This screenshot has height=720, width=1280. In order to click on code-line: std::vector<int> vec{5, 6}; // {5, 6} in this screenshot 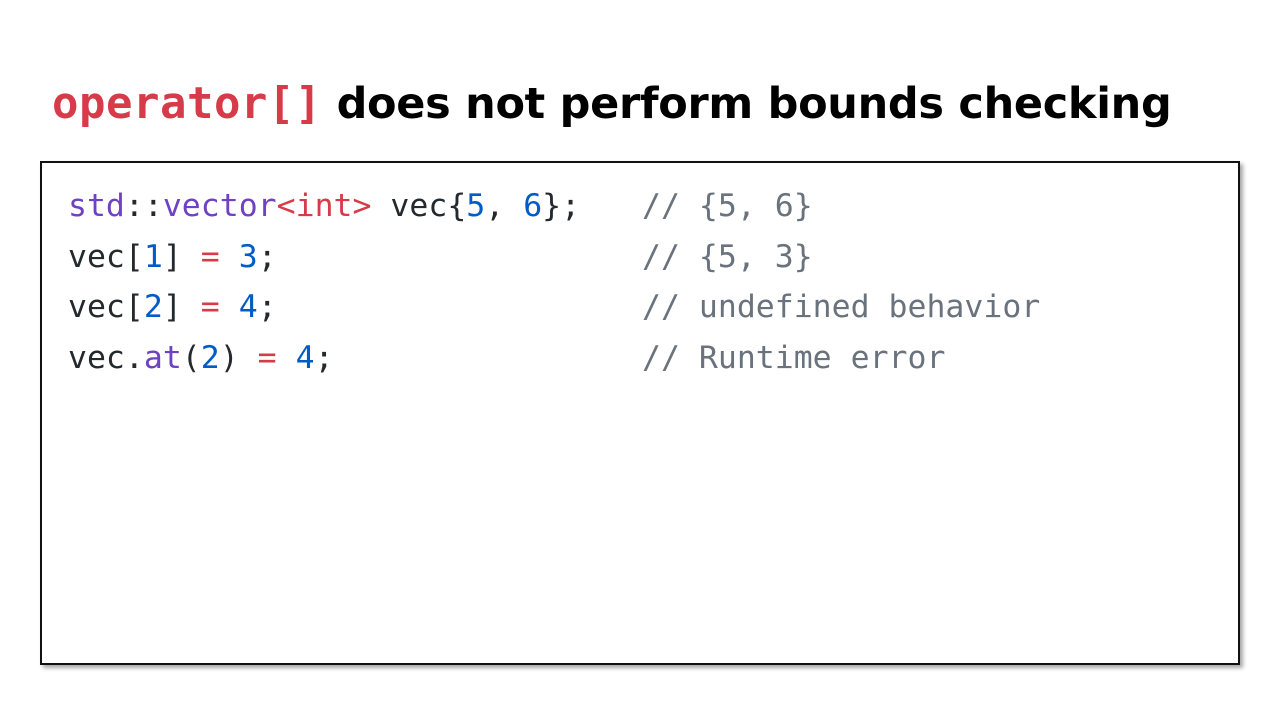, I will do `click(440, 206)`.